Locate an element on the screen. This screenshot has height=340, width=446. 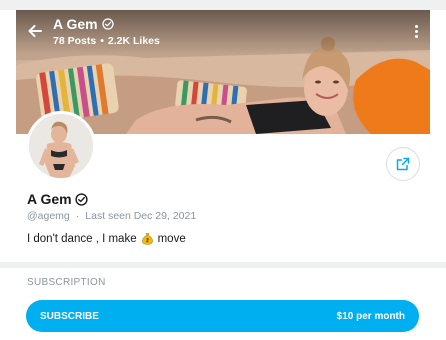
subscribe-button: SUBSCRIBE $10 per month is located at coordinates (222, 316).